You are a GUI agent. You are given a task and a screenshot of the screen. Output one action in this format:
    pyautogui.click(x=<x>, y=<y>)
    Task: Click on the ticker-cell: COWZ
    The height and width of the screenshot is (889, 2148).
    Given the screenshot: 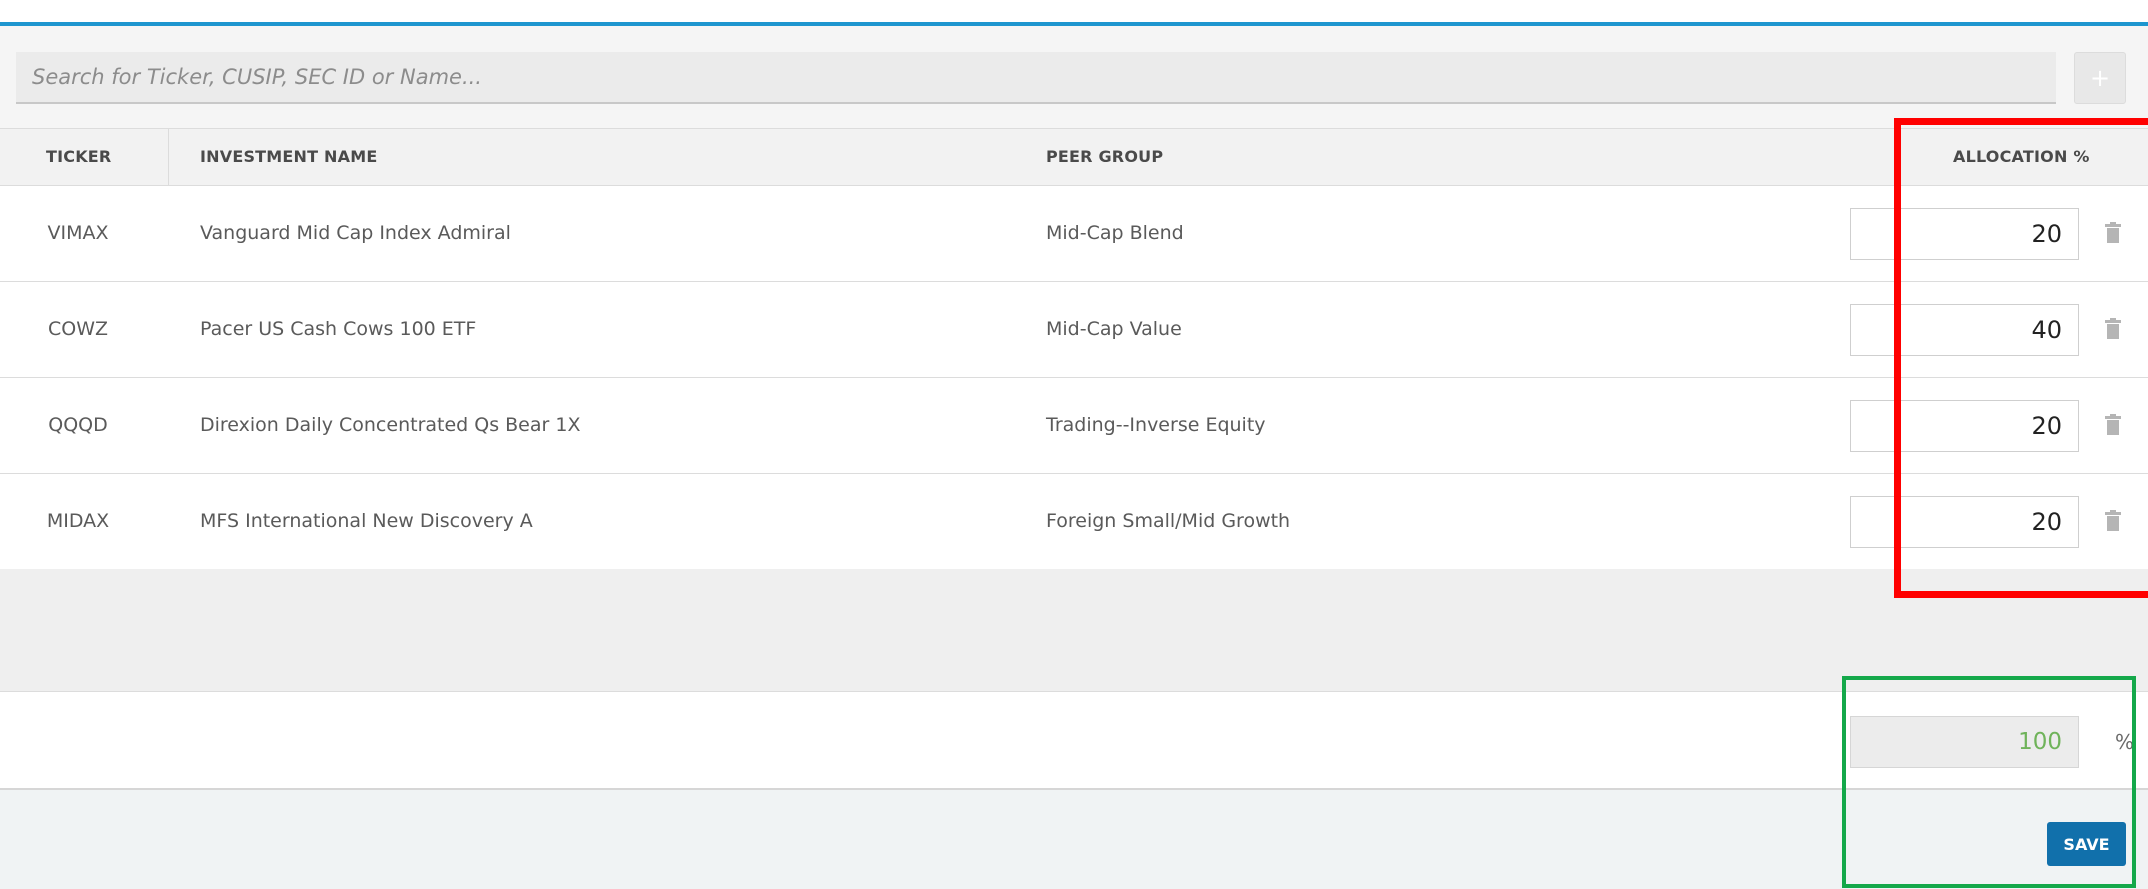 What is the action you would take?
    pyautogui.click(x=78, y=329)
    